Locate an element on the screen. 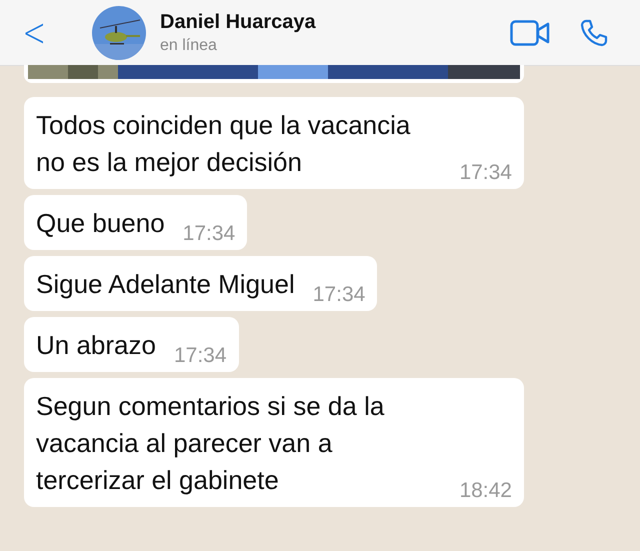 The image size is (640, 551). message-text: Segun comentarios si se da la vacancia al parecer van a tercerizar el gabinete is located at coordinates (211, 443).